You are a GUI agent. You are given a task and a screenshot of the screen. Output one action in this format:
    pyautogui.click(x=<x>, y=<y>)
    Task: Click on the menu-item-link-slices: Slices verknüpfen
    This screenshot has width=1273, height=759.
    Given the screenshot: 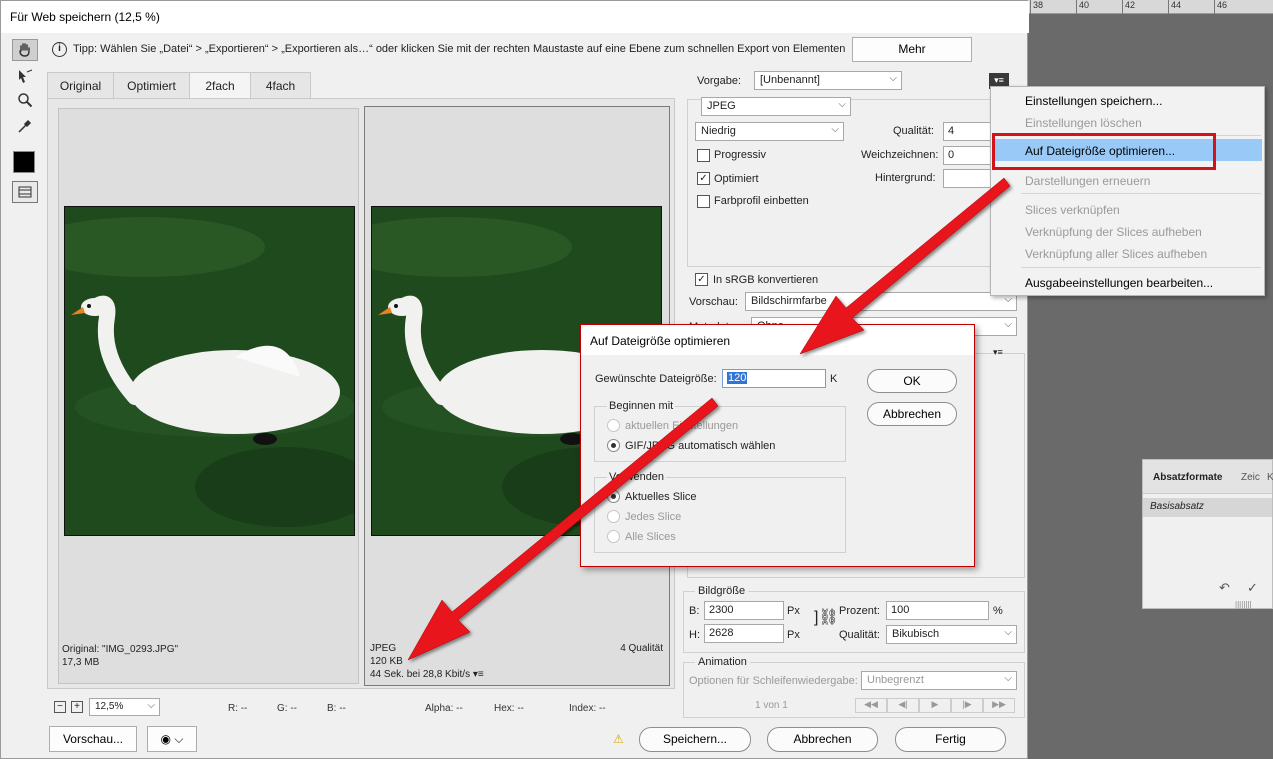 What is the action you would take?
    pyautogui.click(x=1072, y=210)
    